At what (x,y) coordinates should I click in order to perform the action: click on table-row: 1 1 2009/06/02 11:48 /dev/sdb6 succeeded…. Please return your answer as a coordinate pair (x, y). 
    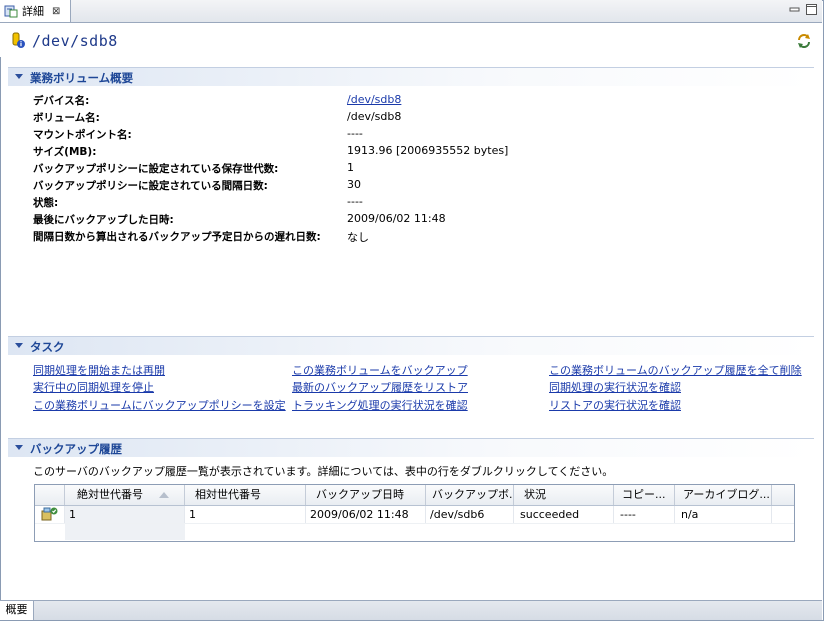
    Looking at the image, I should click on (414, 514).